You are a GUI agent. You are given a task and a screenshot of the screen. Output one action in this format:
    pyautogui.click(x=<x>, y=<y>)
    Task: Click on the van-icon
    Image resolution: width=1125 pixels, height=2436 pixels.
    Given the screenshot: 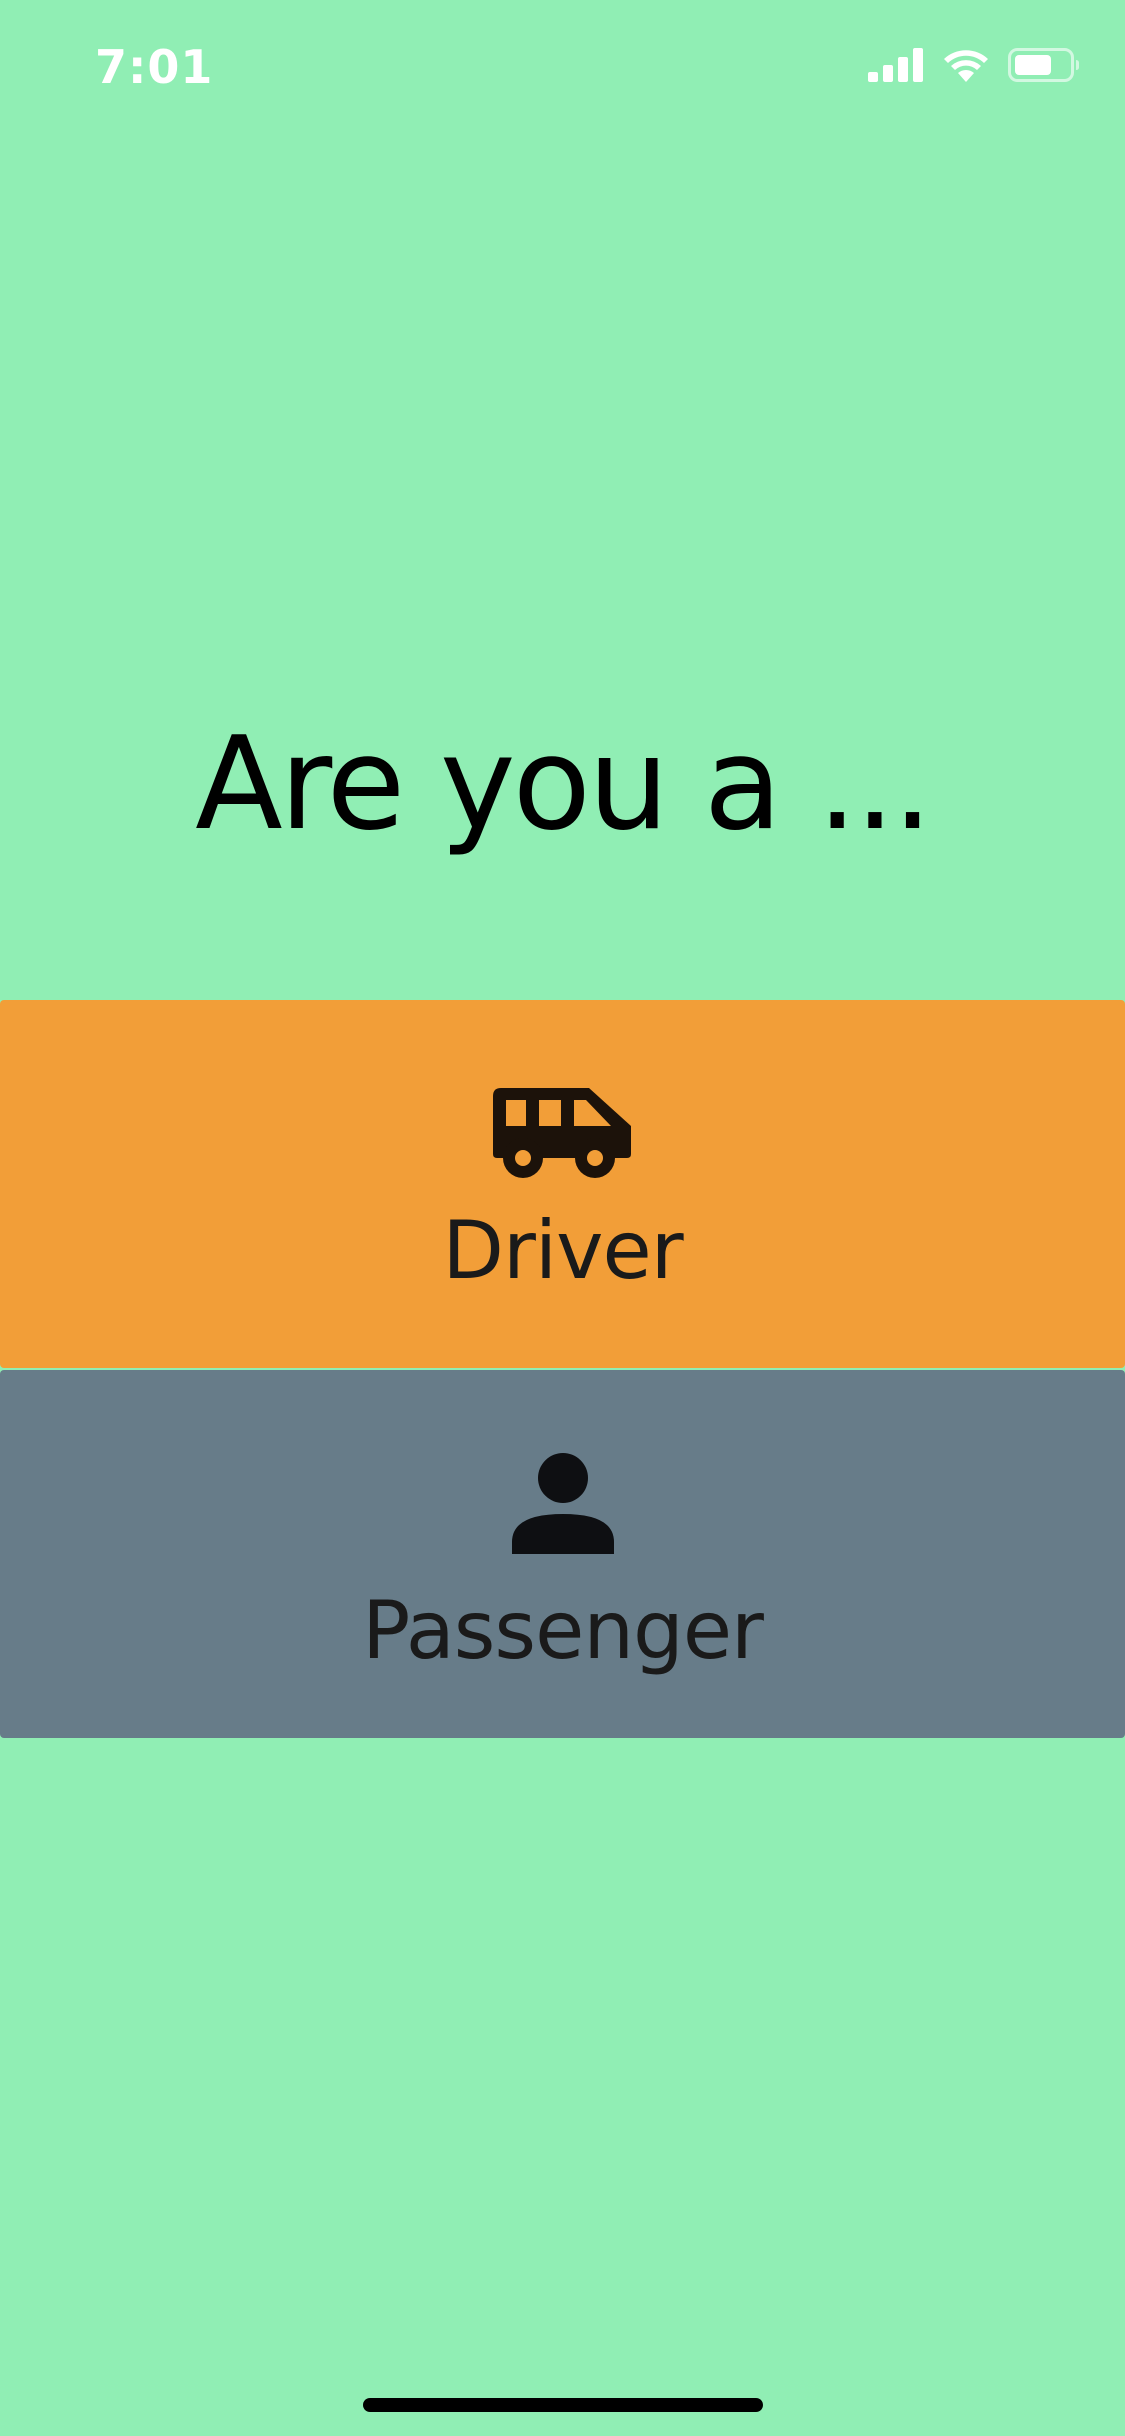 What is the action you would take?
    pyautogui.click(x=561, y=1133)
    